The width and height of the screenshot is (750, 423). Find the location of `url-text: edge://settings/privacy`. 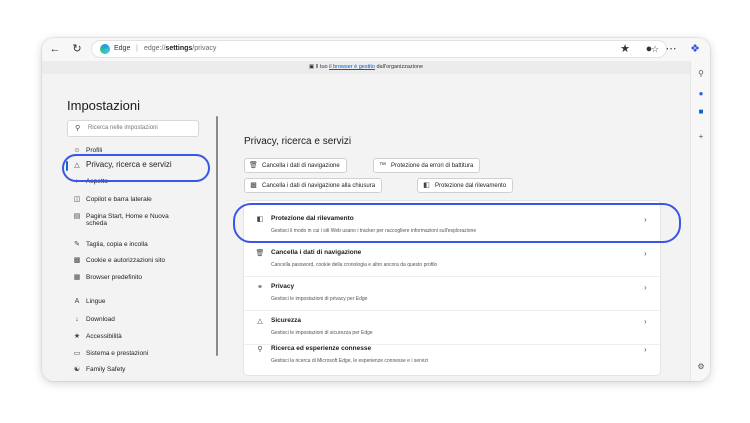

url-text: edge://settings/privacy is located at coordinates (180, 48).